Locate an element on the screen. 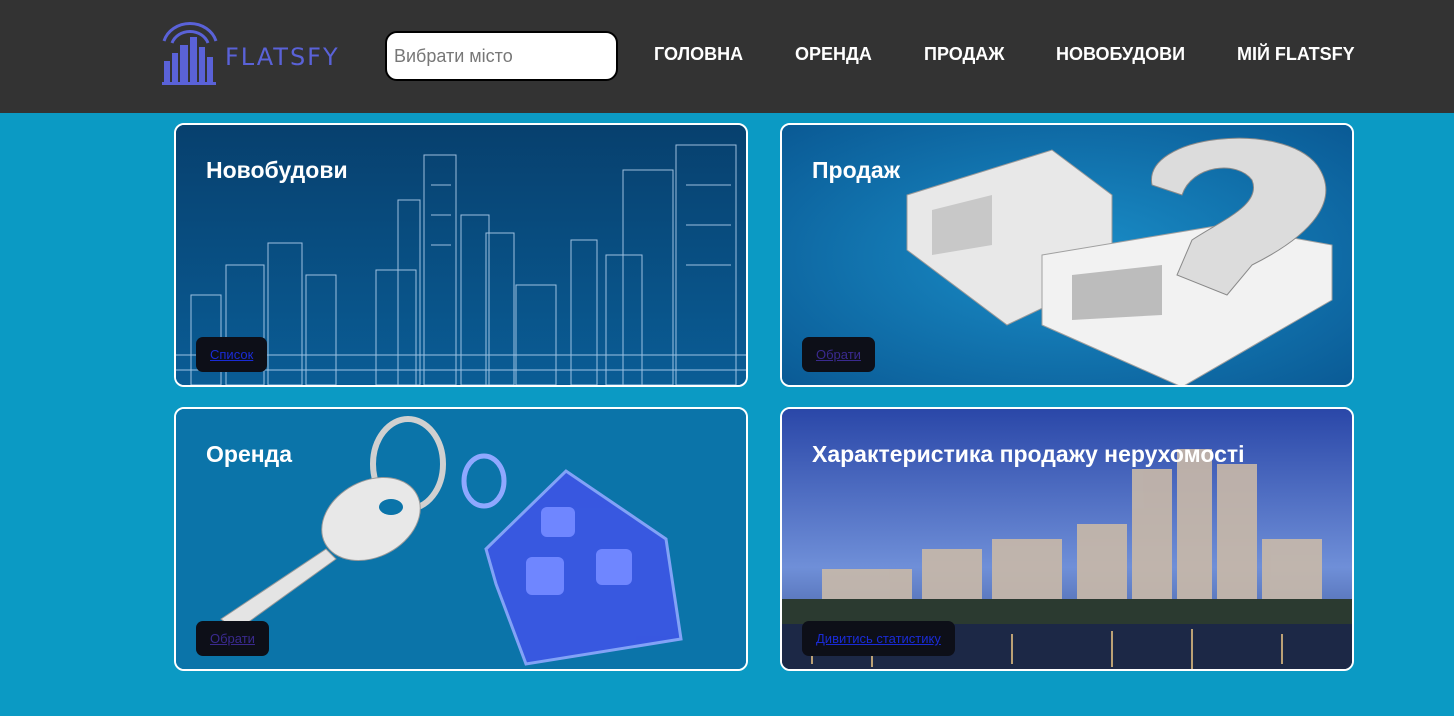  list-link: Список is located at coordinates (231, 354).